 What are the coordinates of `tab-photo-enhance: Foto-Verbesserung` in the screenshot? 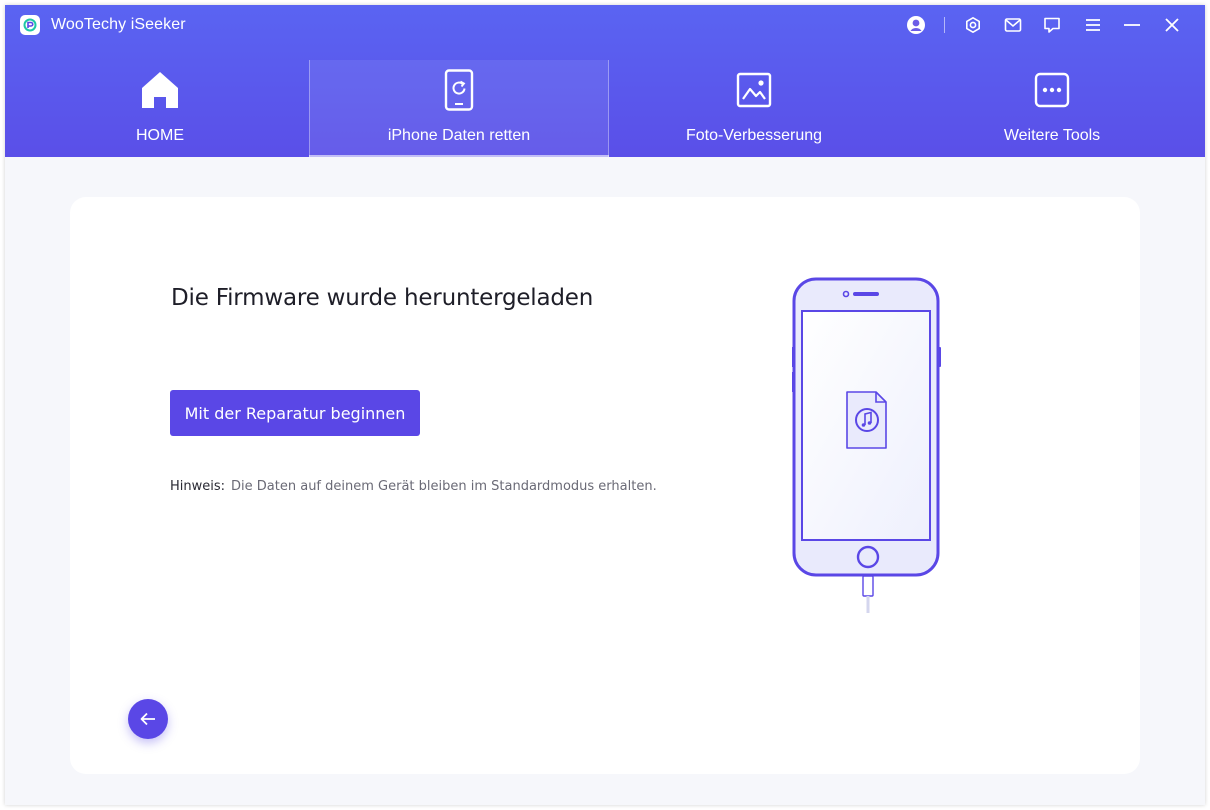 It's located at (754, 108).